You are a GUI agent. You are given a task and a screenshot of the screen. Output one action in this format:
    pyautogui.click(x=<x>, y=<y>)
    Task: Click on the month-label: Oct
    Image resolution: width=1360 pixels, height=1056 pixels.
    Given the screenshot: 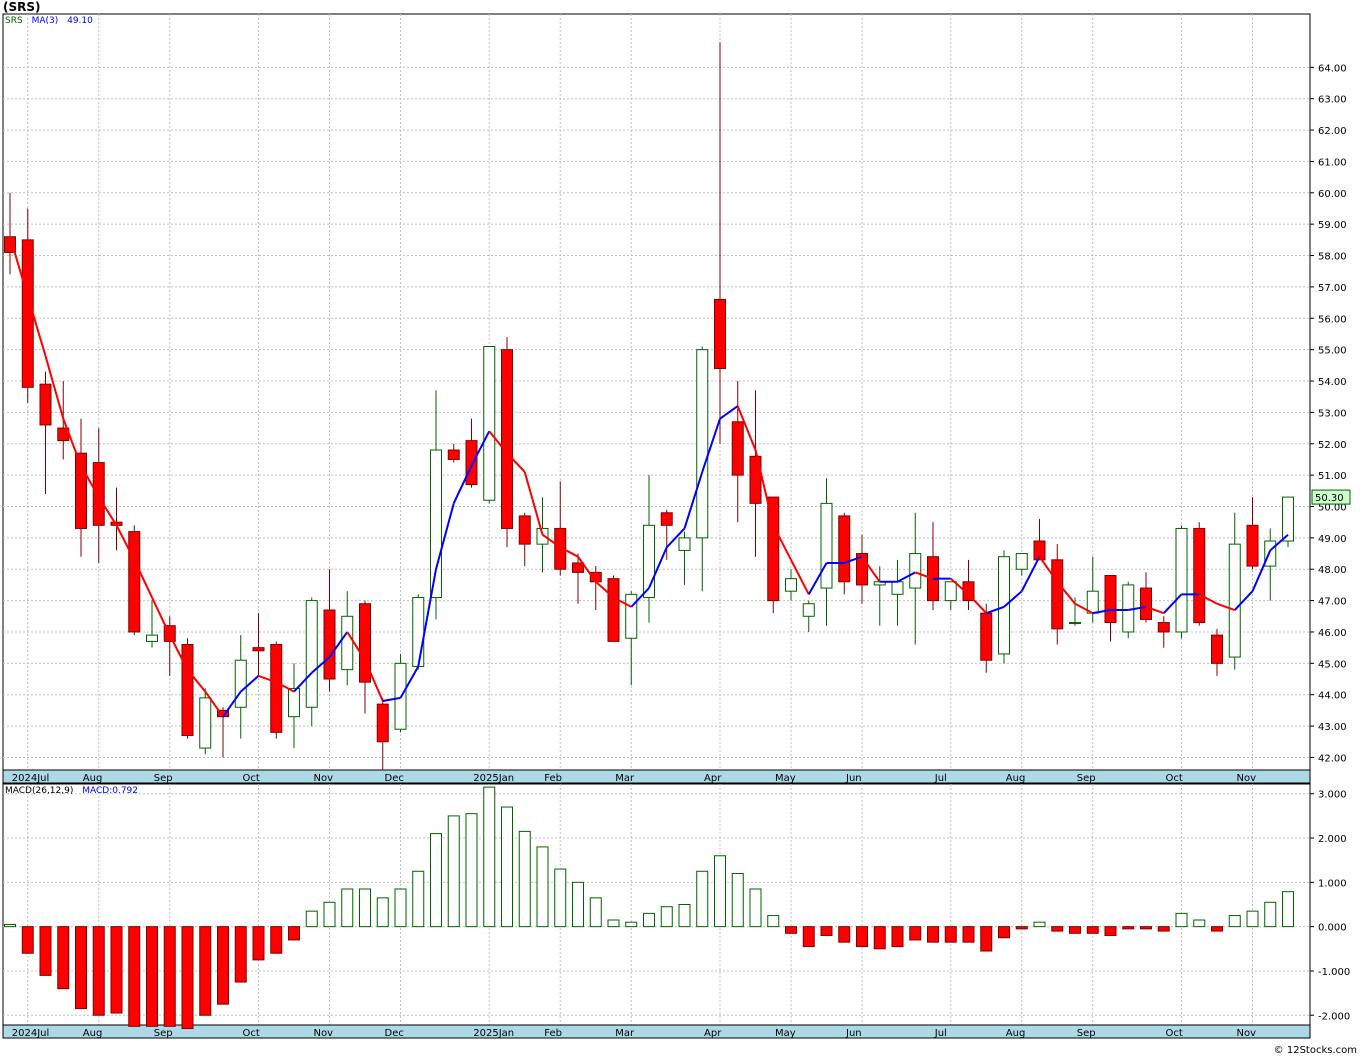 What is the action you would take?
    pyautogui.click(x=1174, y=1033)
    